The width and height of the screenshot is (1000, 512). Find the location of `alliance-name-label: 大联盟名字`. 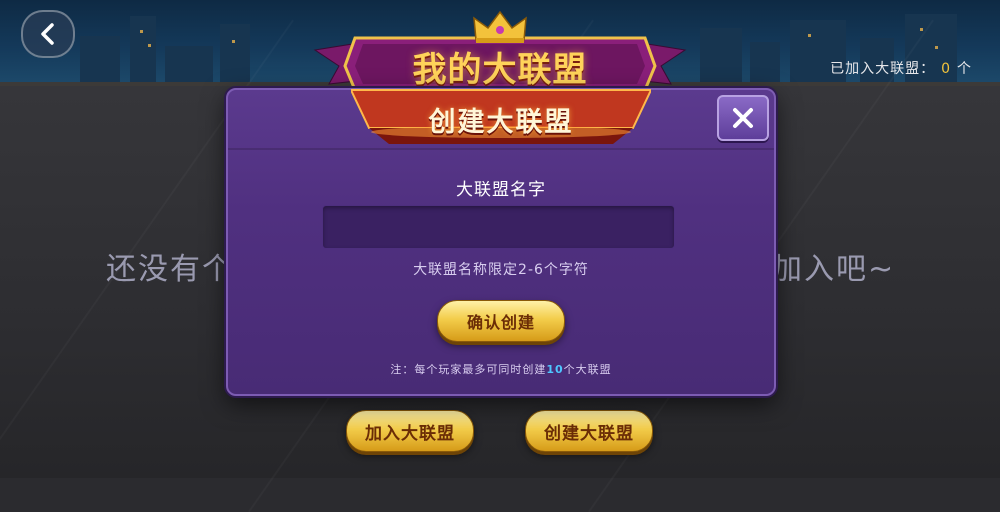

alliance-name-label: 大联盟名字 is located at coordinates (501, 190).